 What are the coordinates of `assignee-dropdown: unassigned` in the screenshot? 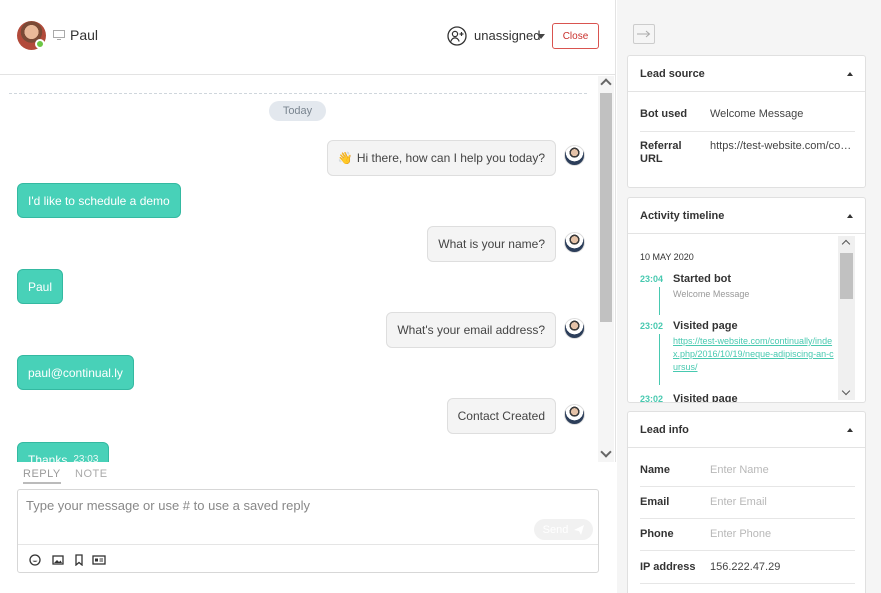 It's located at (507, 35).